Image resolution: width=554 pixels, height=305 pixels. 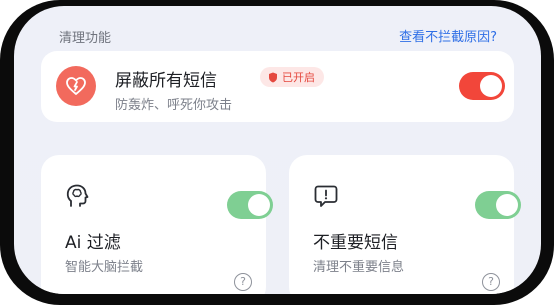 What do you see at coordinates (298, 77) in the screenshot?
I see `status-badge-label: 已开启` at bounding box center [298, 77].